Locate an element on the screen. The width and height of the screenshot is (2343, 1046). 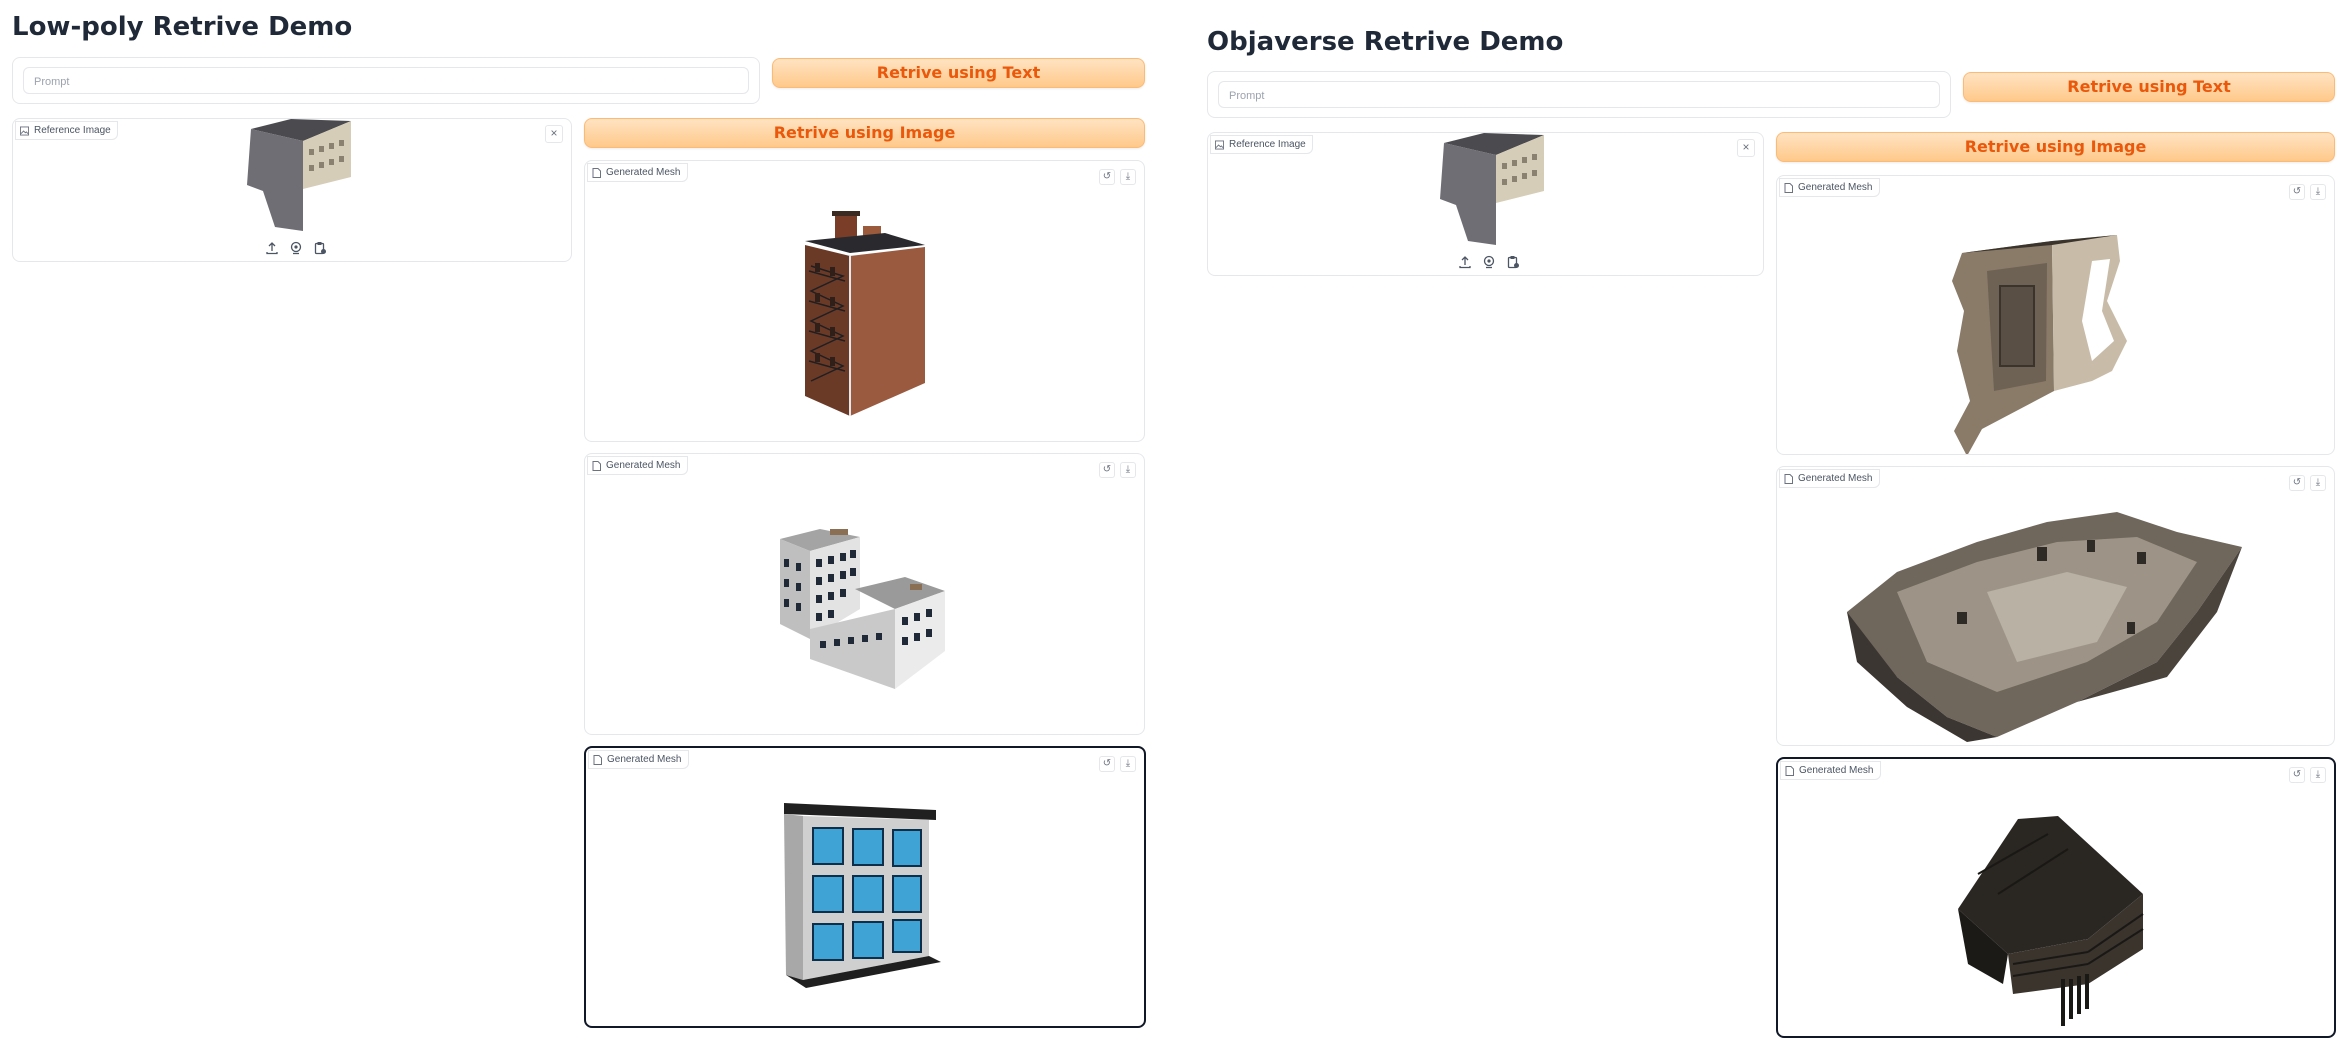
right-retrieve-text-button: Retrive using Text is located at coordinates (2149, 87).